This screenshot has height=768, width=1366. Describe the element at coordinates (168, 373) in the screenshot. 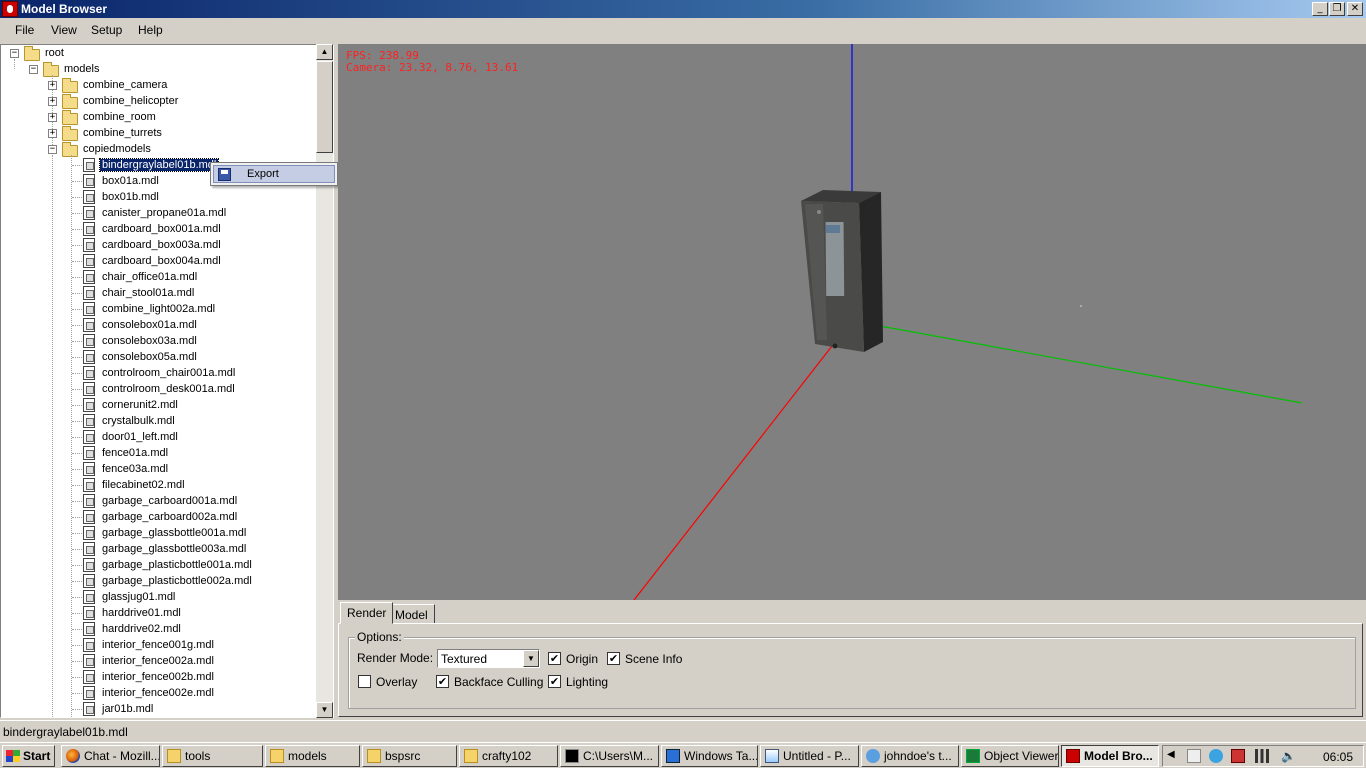

I see `tree-node-file: controlroom_chair001a.mdl` at that location.